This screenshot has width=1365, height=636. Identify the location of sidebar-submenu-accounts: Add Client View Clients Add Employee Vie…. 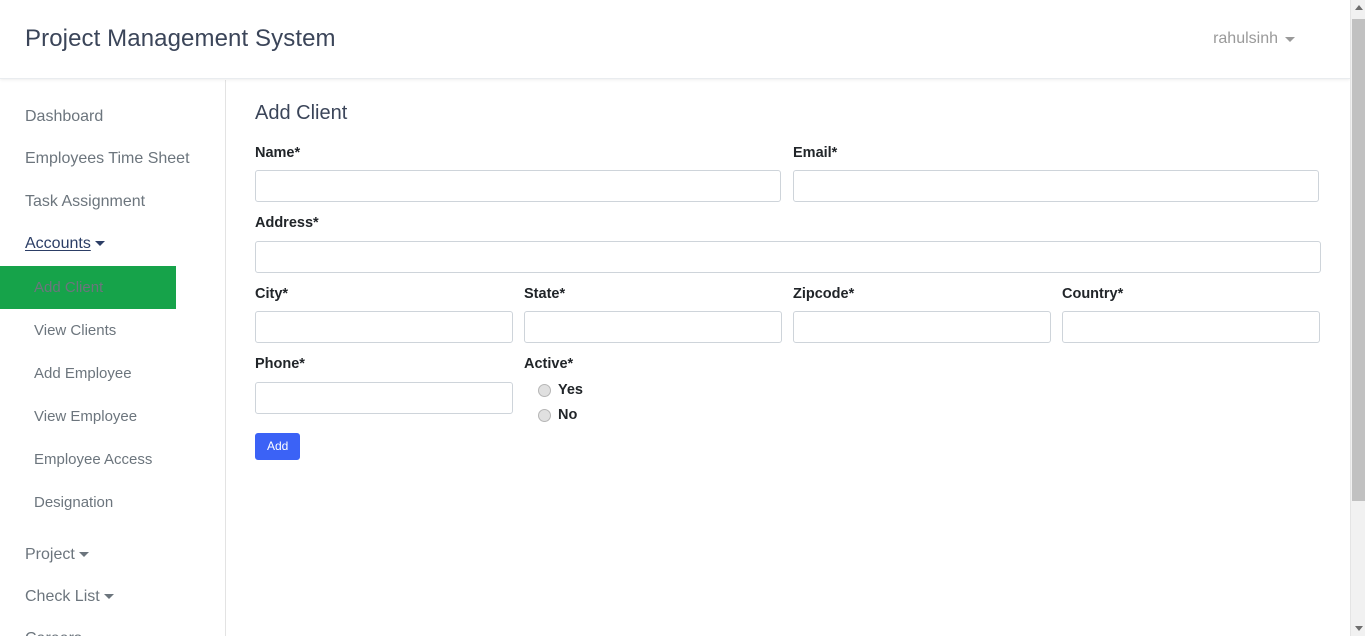
(112, 394).